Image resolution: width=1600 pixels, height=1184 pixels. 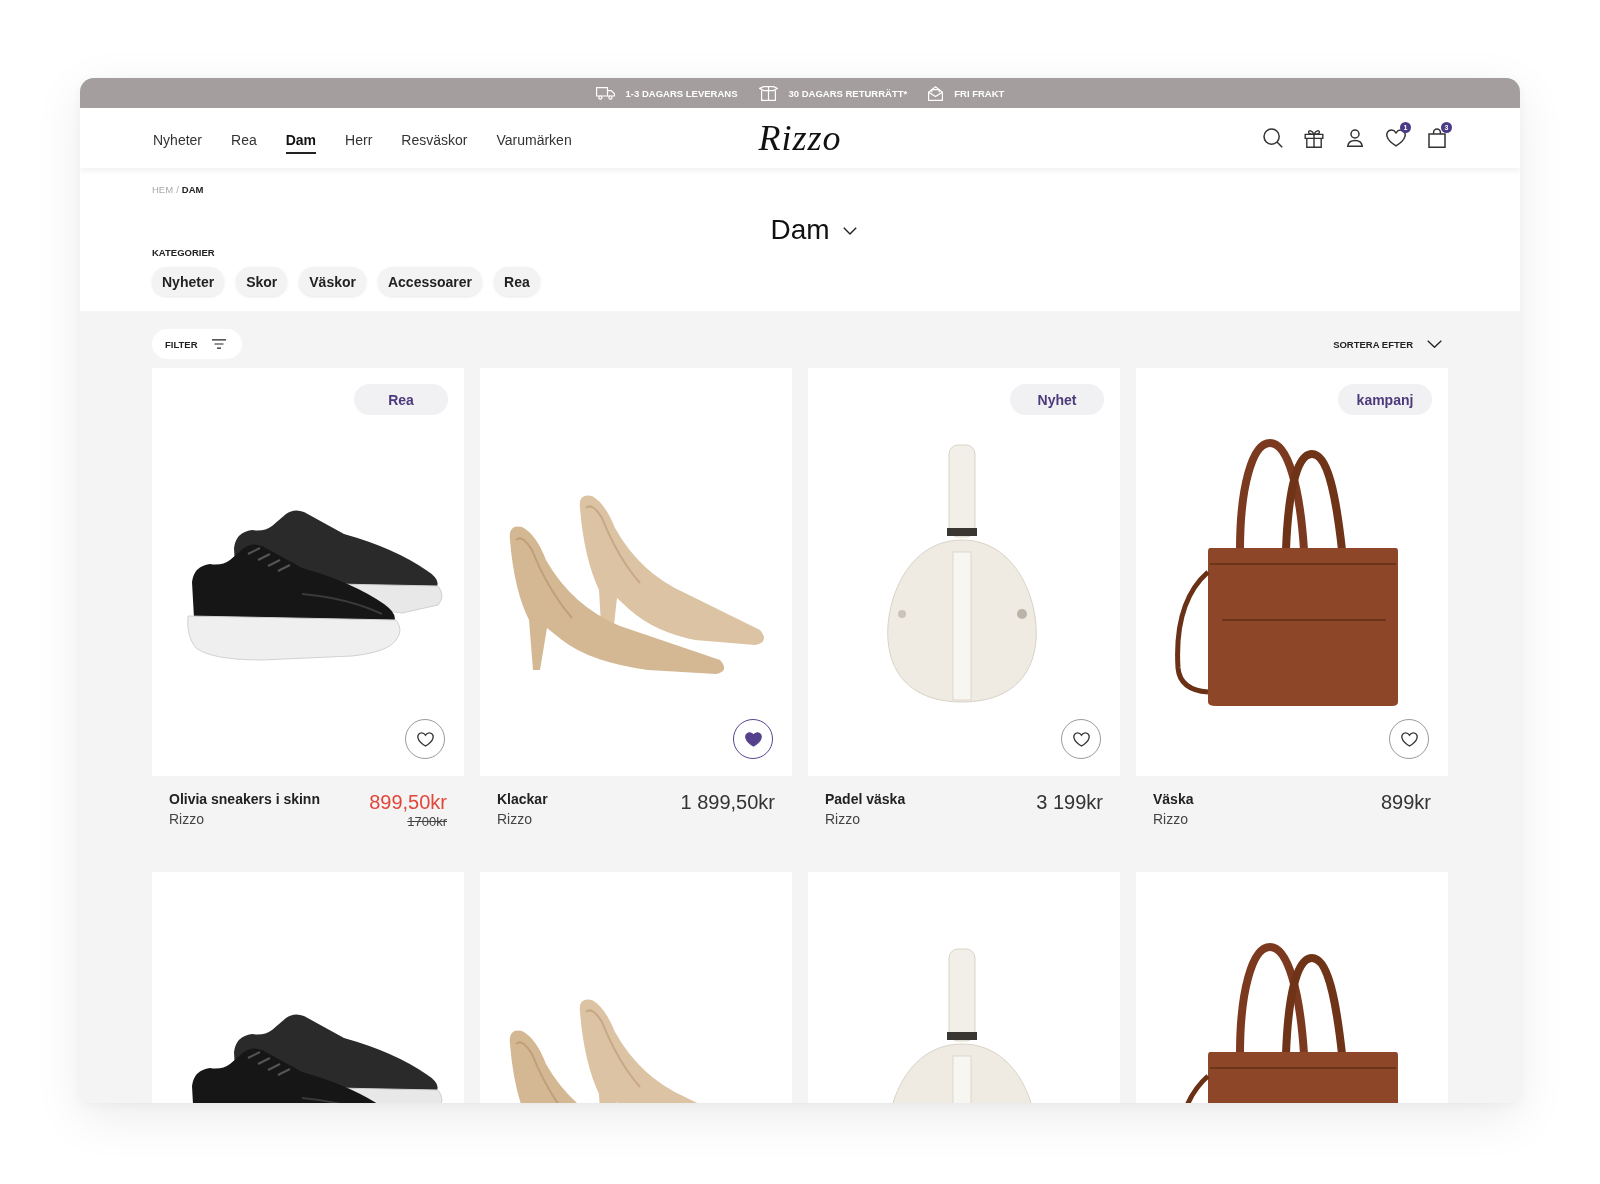 I want to click on product-price: 899kr, so click(x=1405, y=802).